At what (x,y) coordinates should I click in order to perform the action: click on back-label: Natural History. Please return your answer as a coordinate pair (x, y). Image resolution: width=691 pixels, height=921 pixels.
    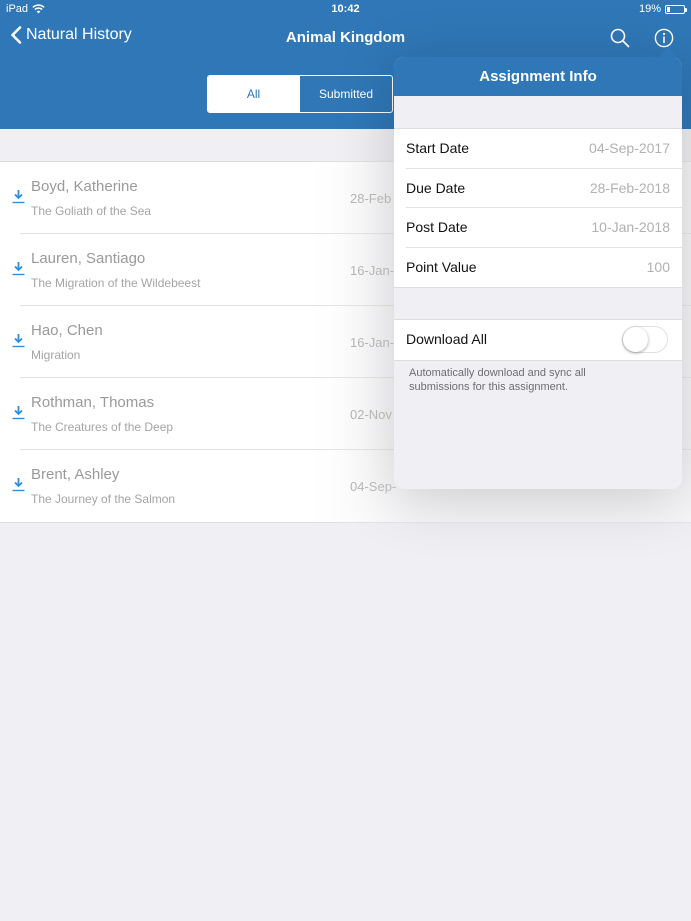
    Looking at the image, I should click on (79, 34).